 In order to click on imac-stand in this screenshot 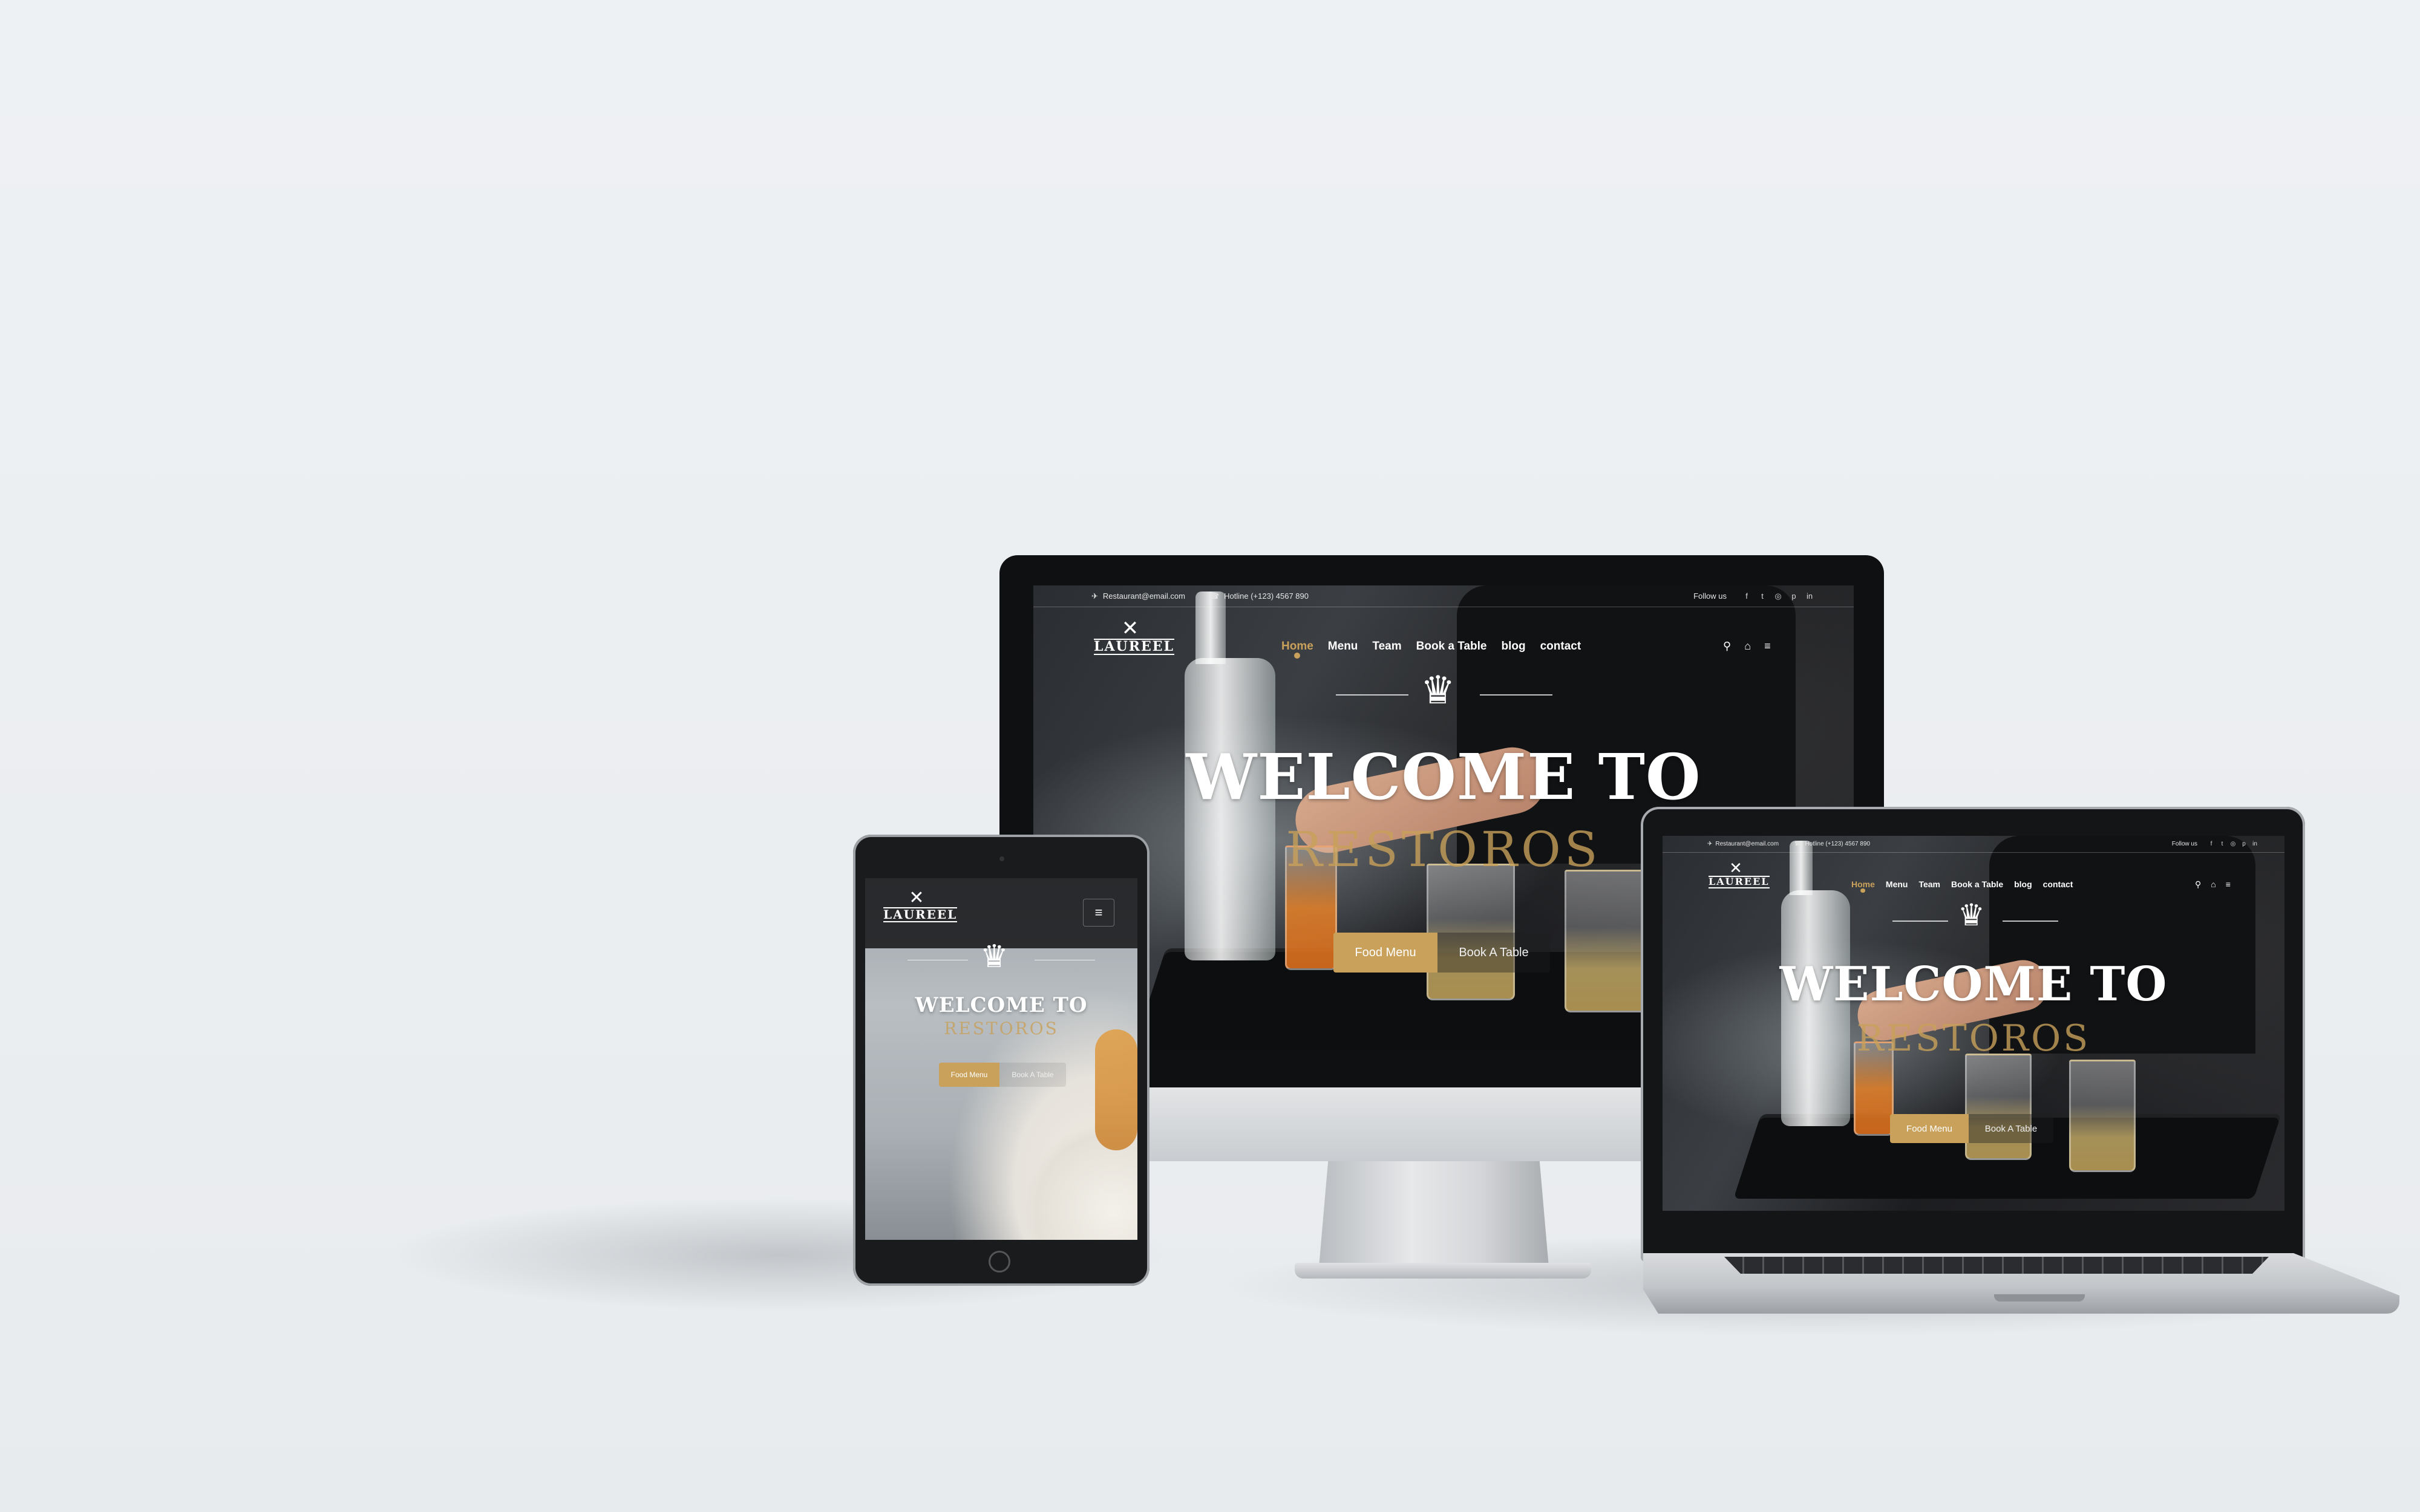, I will do `click(1434, 1214)`.